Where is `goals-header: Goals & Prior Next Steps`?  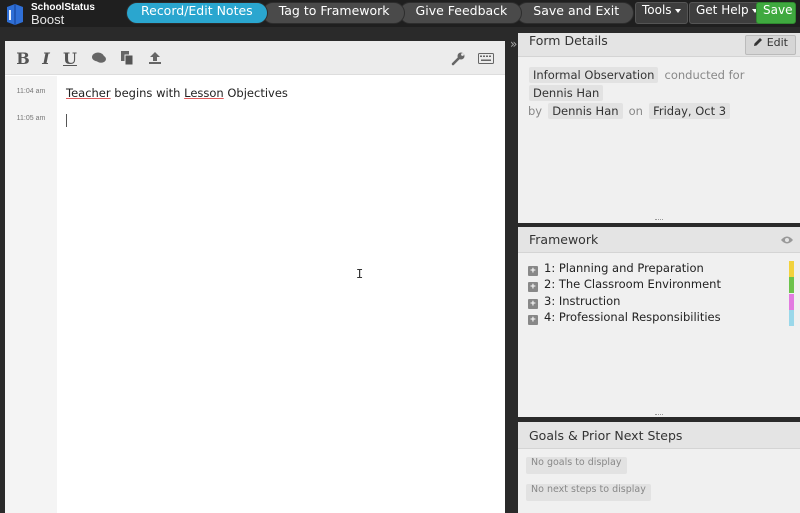
goals-header: Goals & Prior Next Steps is located at coordinates (659, 435).